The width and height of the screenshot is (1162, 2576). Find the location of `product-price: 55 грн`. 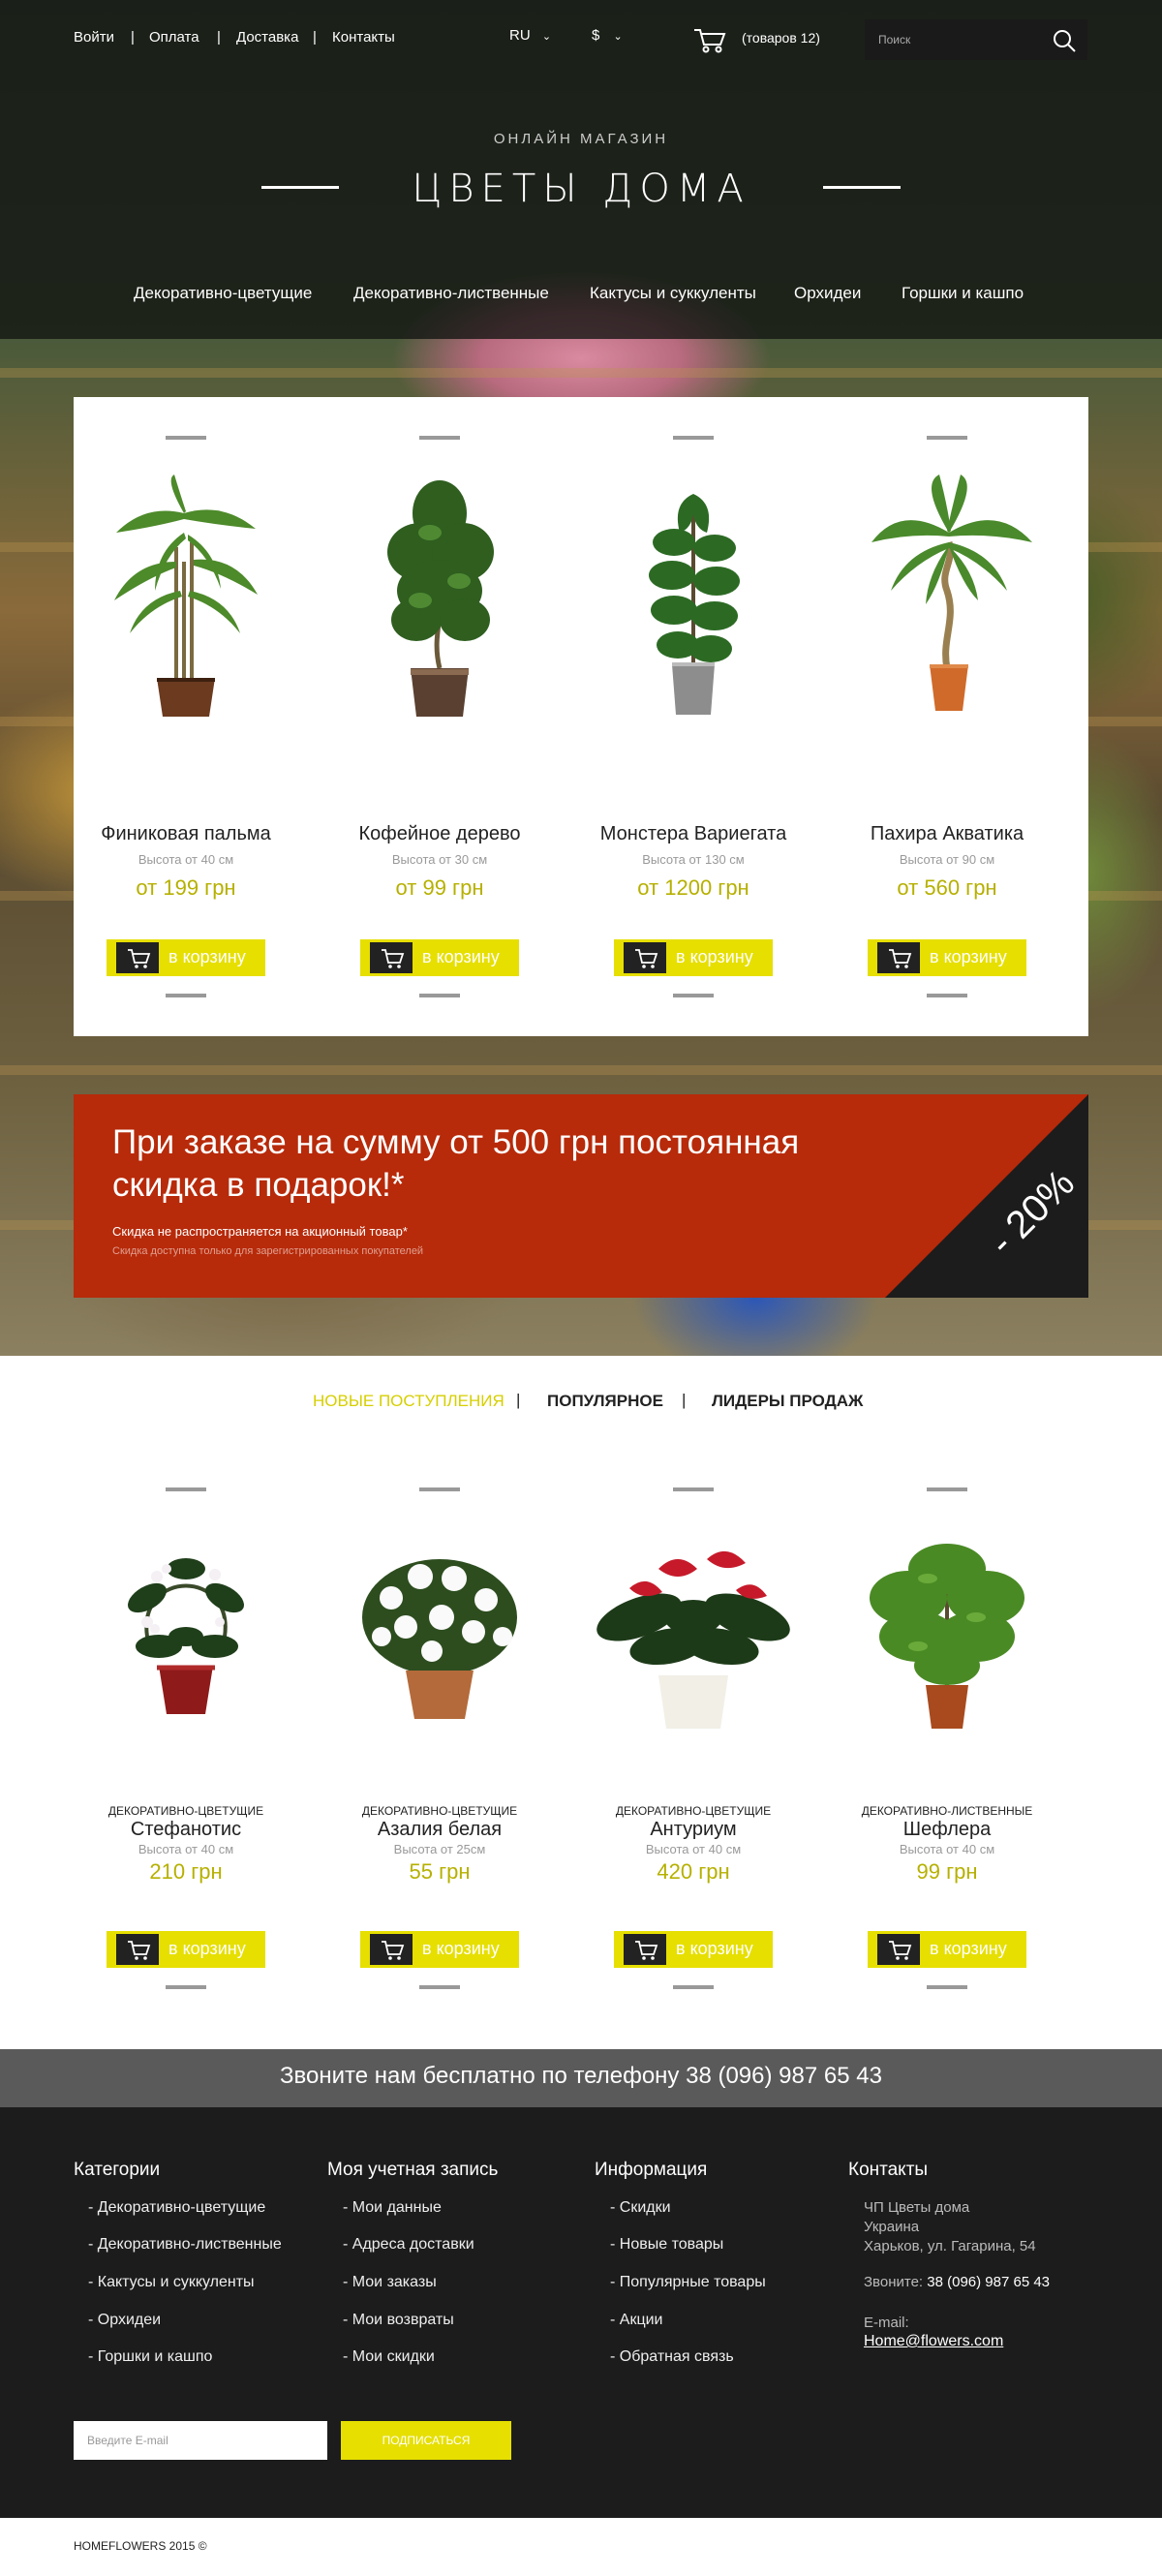

product-price: 55 грн is located at coordinates (440, 1871).